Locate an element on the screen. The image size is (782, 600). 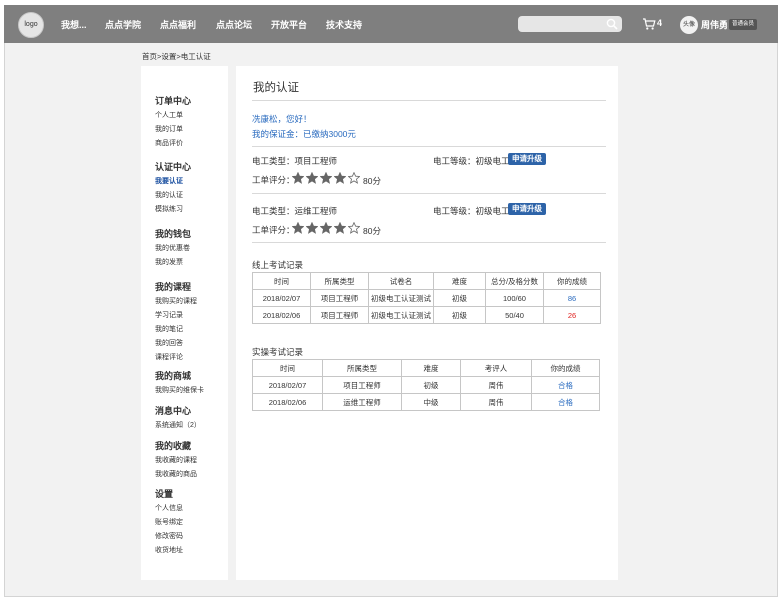
avatar: 头像 is located at coordinates (689, 25).